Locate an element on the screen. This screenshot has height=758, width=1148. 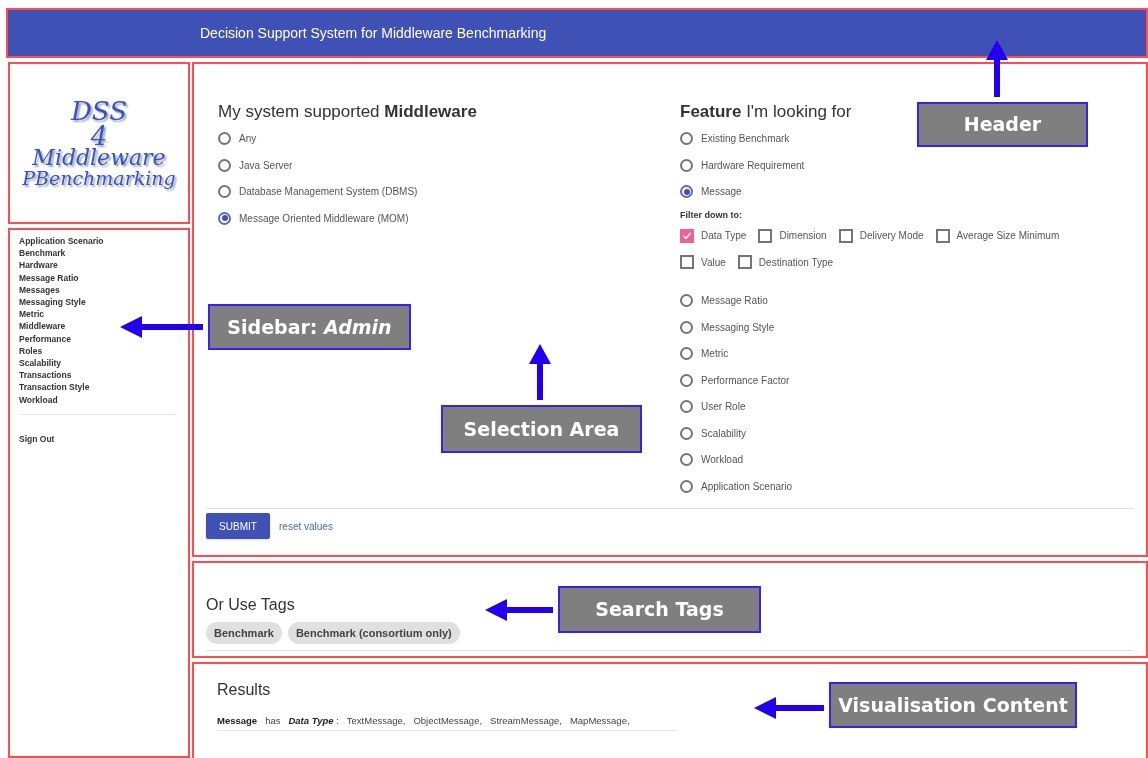
option-label: Value is located at coordinates (713, 262).